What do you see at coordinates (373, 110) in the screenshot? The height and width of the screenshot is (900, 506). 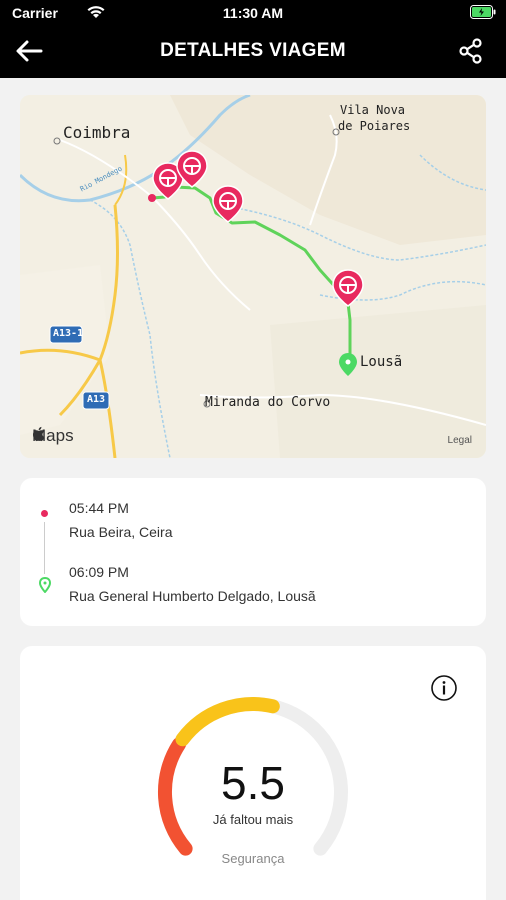 I see `map-label-vila-nova: Vila Nova` at bounding box center [373, 110].